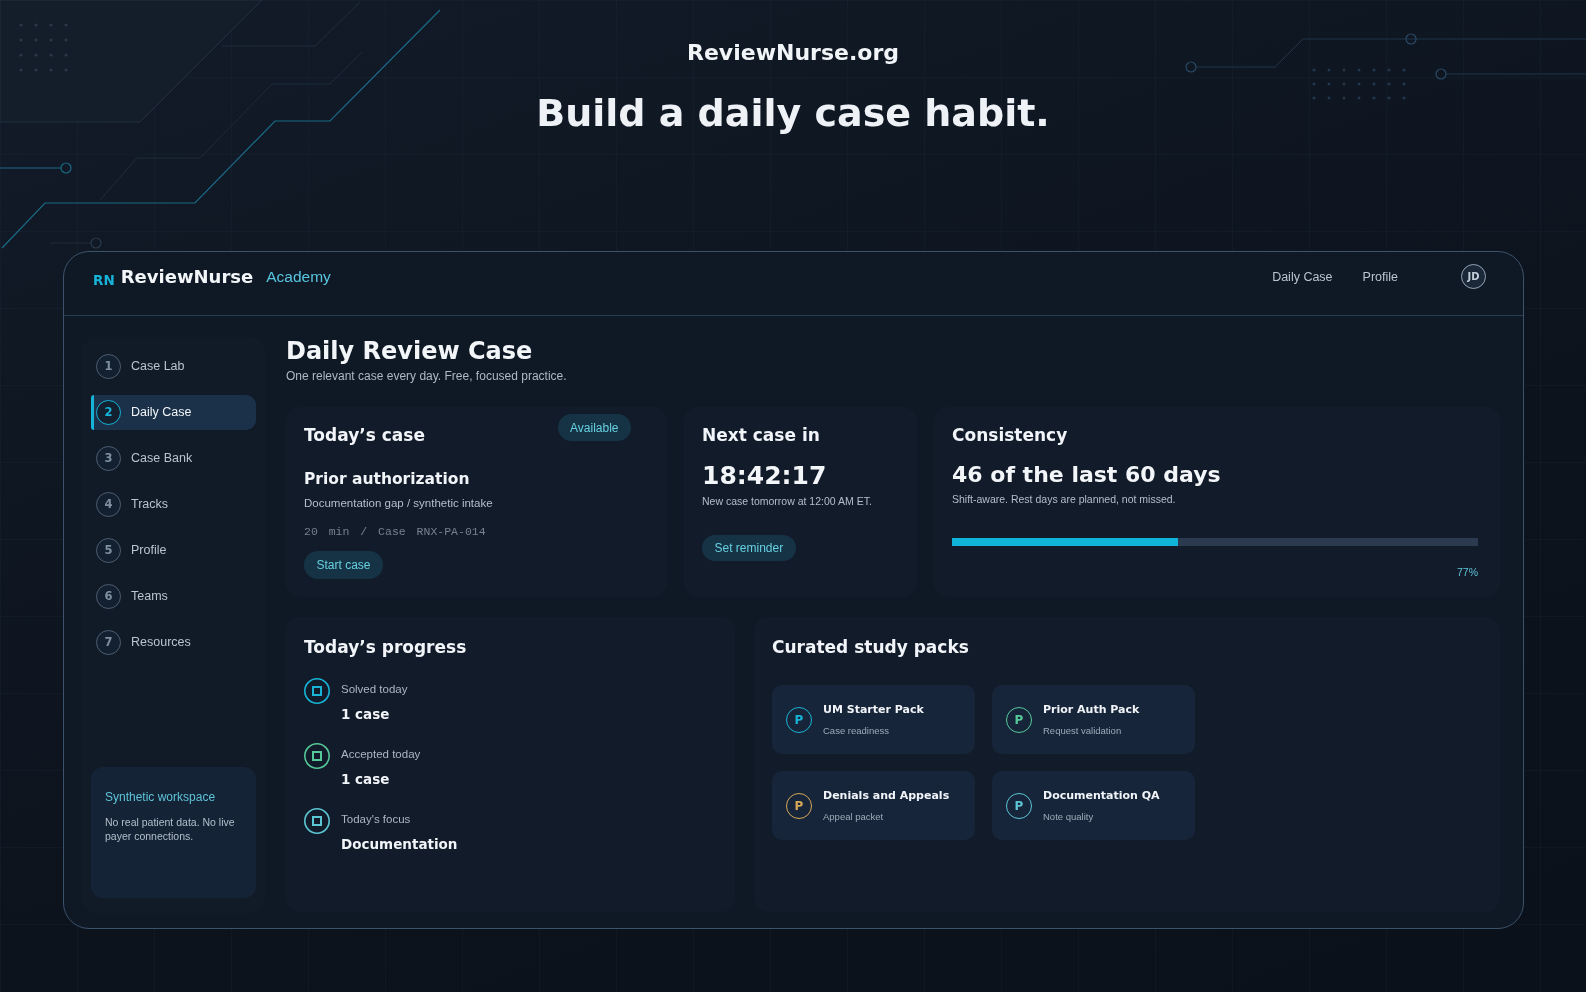  I want to click on sidebar-item: 4 Tracks, so click(173, 504).